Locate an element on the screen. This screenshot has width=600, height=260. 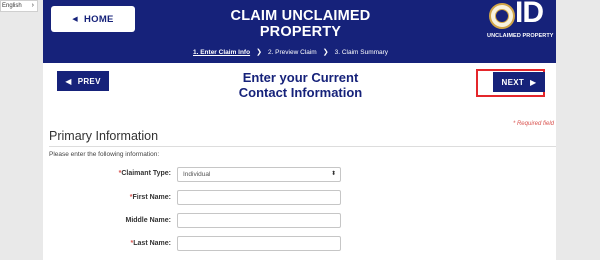
step-preview-claim: 2. Preview Claim is located at coordinates (292, 52).